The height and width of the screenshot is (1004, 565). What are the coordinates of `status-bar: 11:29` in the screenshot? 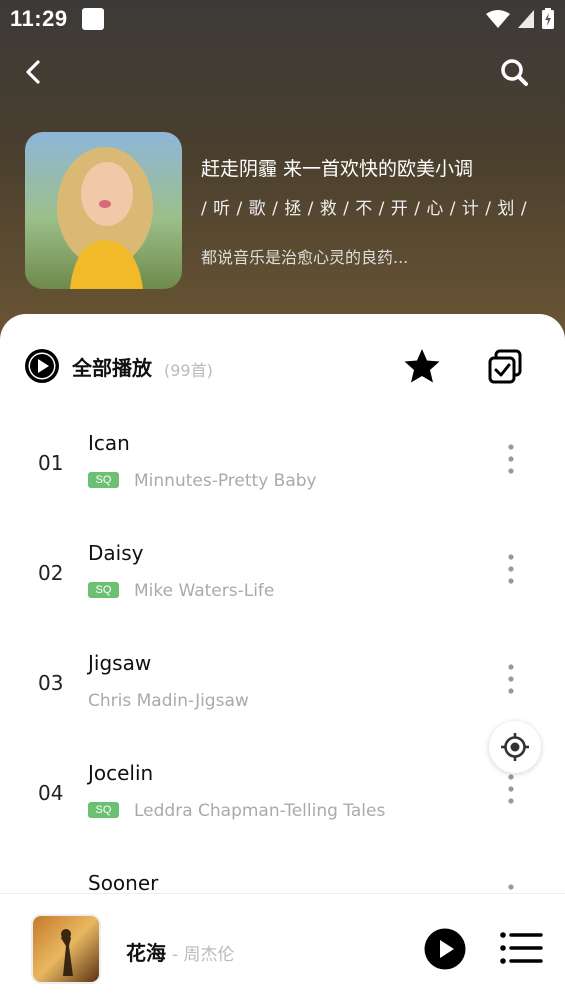 It's located at (282, 19).